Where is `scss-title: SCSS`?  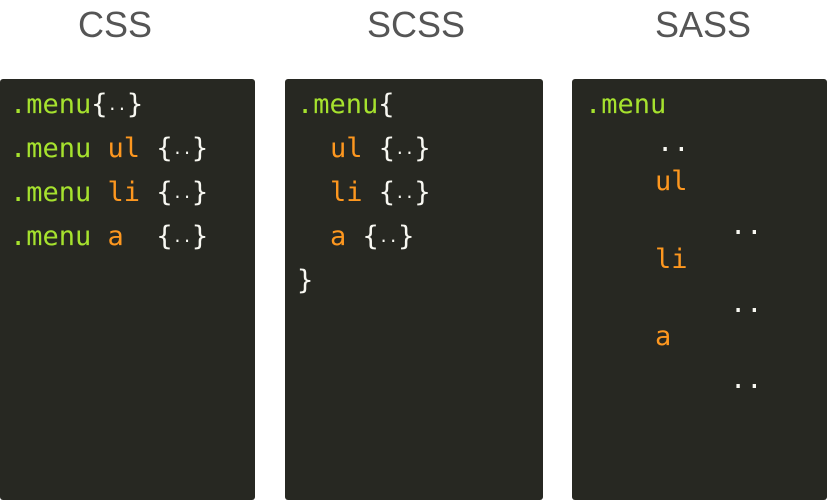 scss-title: SCSS is located at coordinates (416, 24).